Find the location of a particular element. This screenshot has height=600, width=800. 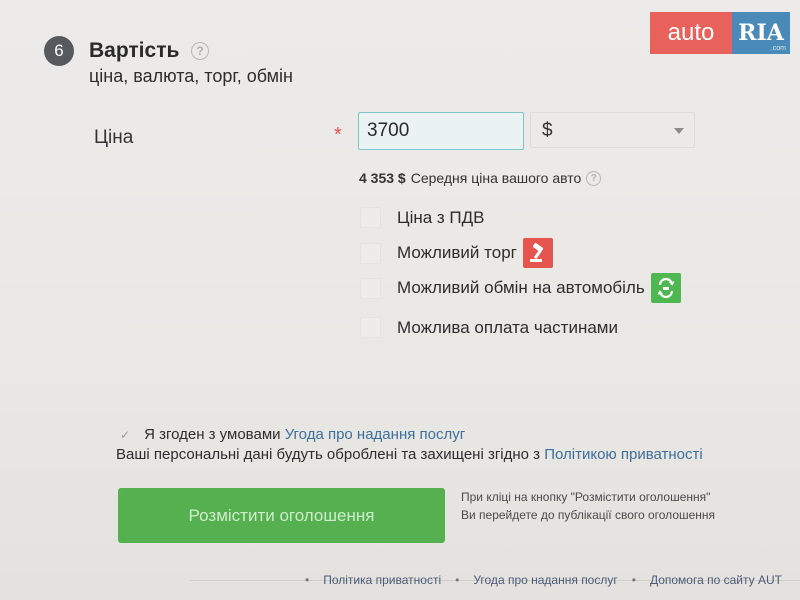

average-price-value: 4 353 $ is located at coordinates (382, 178).